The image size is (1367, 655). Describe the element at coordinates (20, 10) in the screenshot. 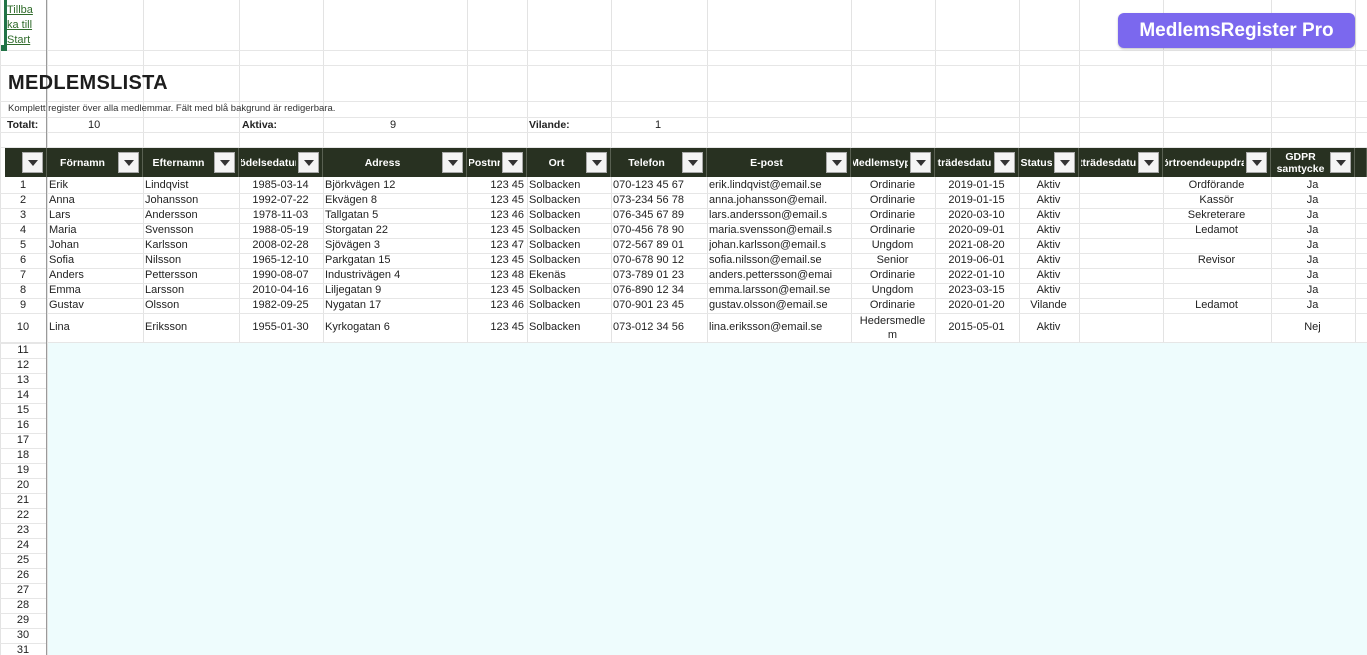

I see `back-link-line-1: Tillba` at that location.